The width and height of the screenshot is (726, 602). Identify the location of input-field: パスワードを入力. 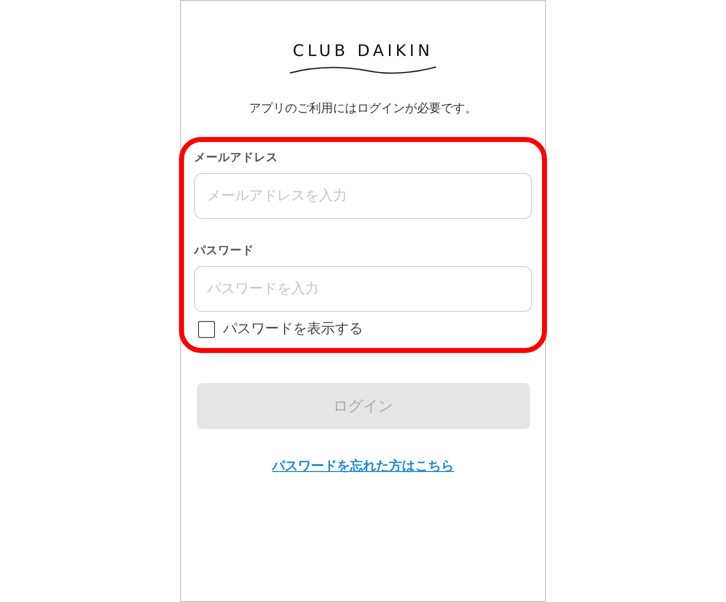
(363, 289).